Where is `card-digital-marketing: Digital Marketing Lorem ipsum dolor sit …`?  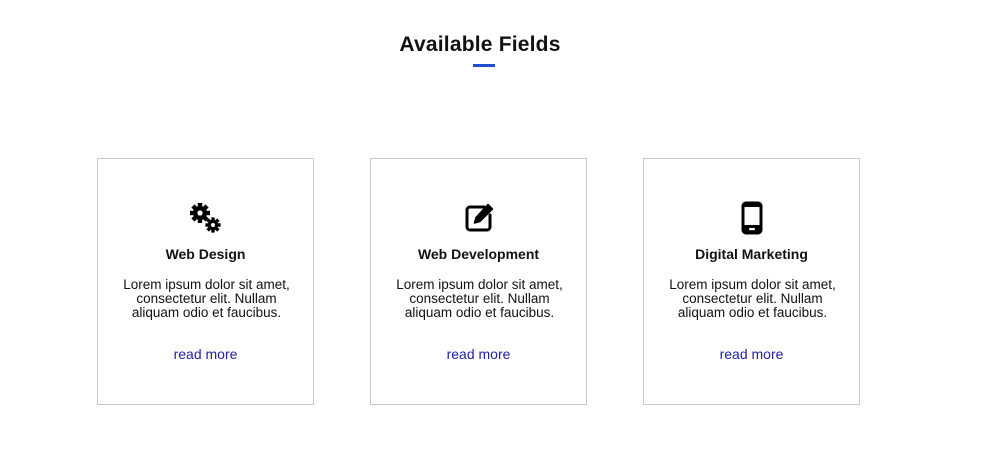
card-digital-marketing: Digital Marketing Lorem ipsum dolor sit … is located at coordinates (751, 281).